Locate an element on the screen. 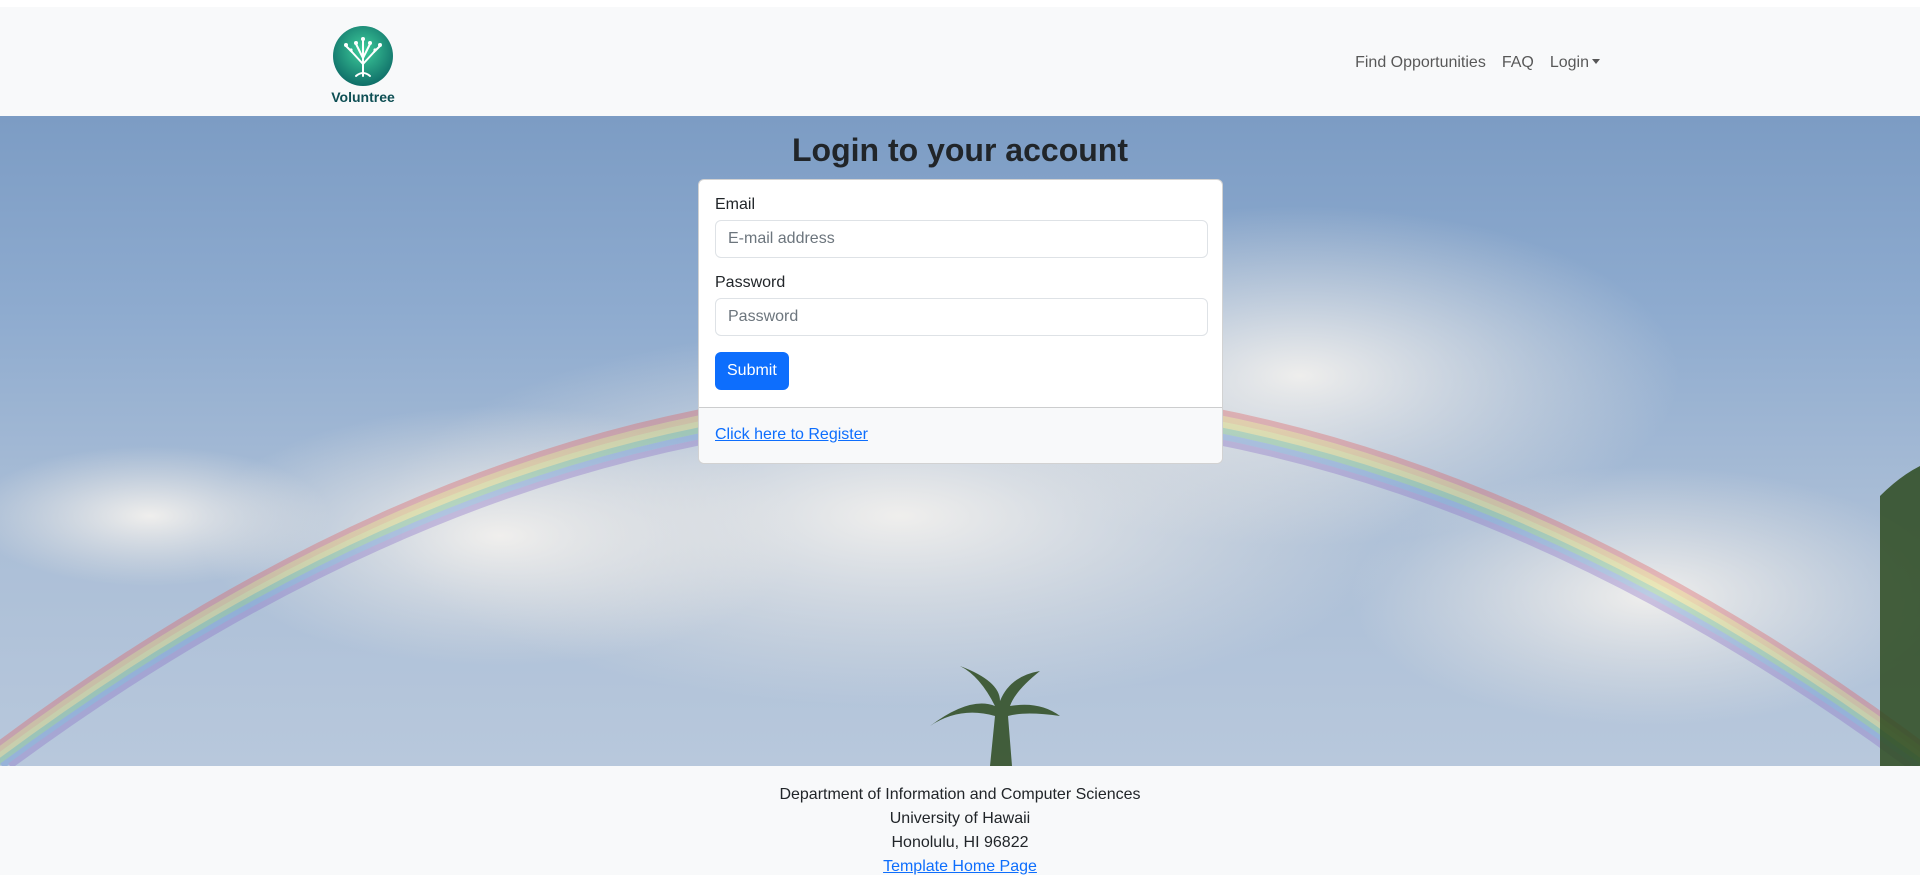 The image size is (1920, 875). nav-login-dropdown: Login is located at coordinates (1575, 63).